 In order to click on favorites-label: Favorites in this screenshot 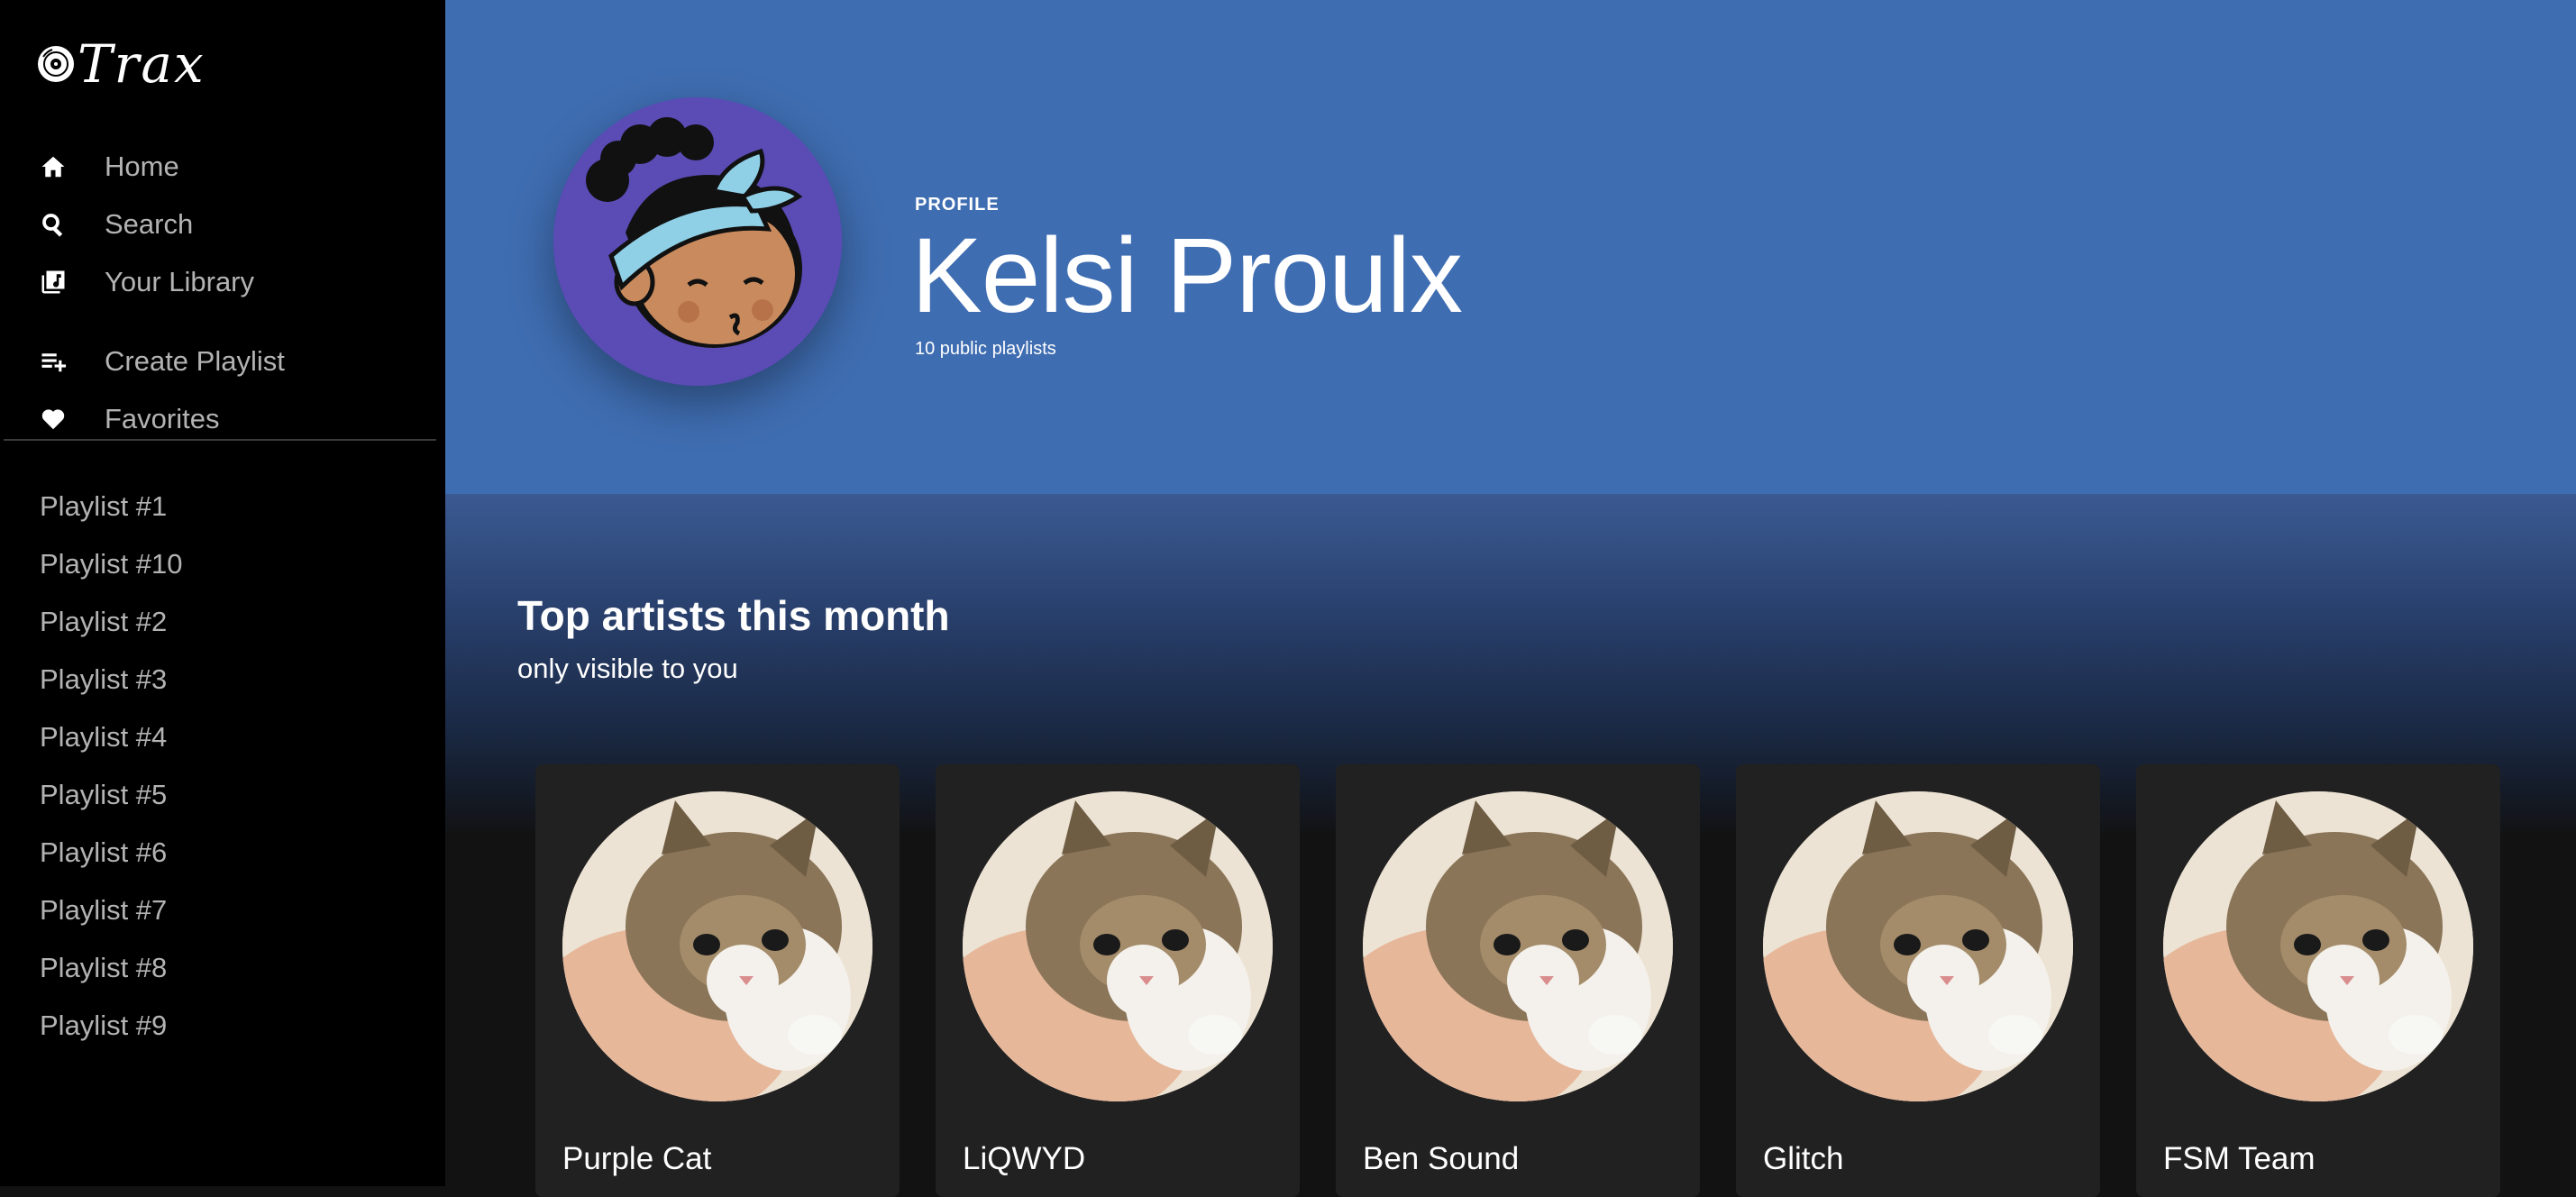, I will do `click(162, 418)`.